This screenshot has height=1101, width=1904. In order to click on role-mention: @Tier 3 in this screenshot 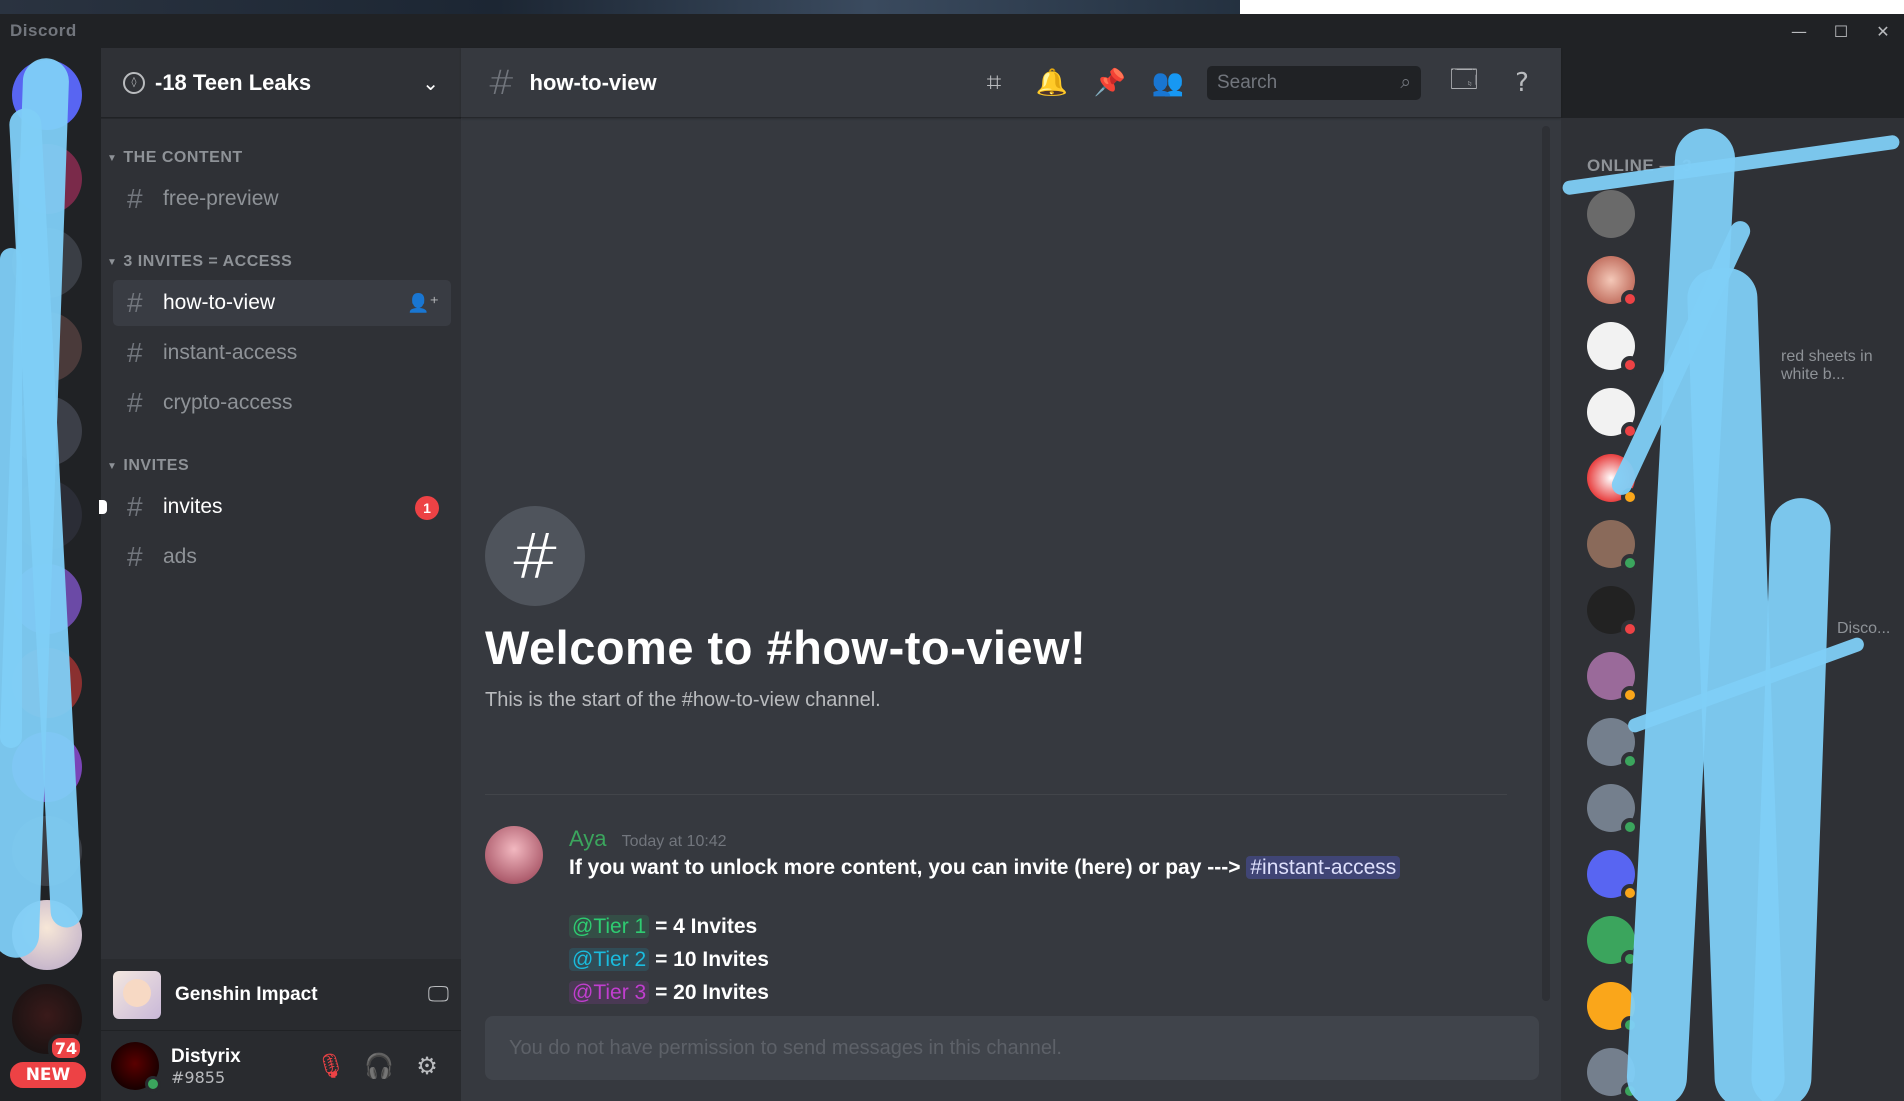, I will do `click(609, 992)`.